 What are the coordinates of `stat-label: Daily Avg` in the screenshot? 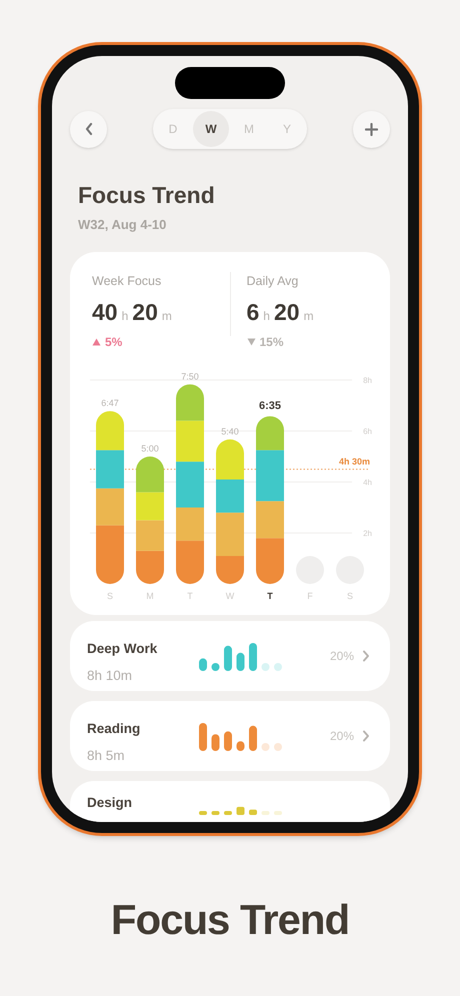 It's located at (273, 281).